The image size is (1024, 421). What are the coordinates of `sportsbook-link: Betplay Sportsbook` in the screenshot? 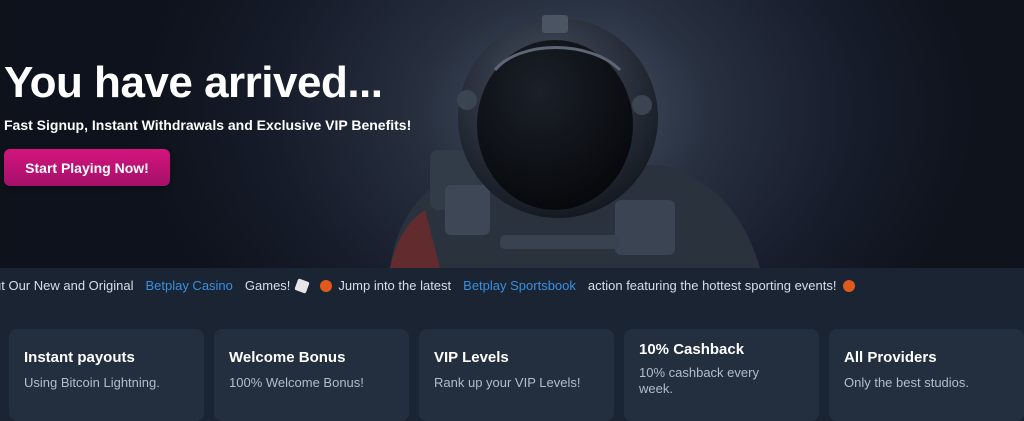 It's located at (519, 285).